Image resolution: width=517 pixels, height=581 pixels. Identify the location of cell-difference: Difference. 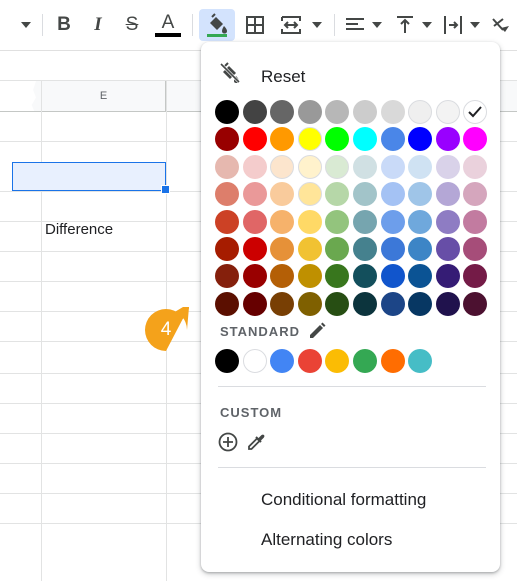
(79, 229).